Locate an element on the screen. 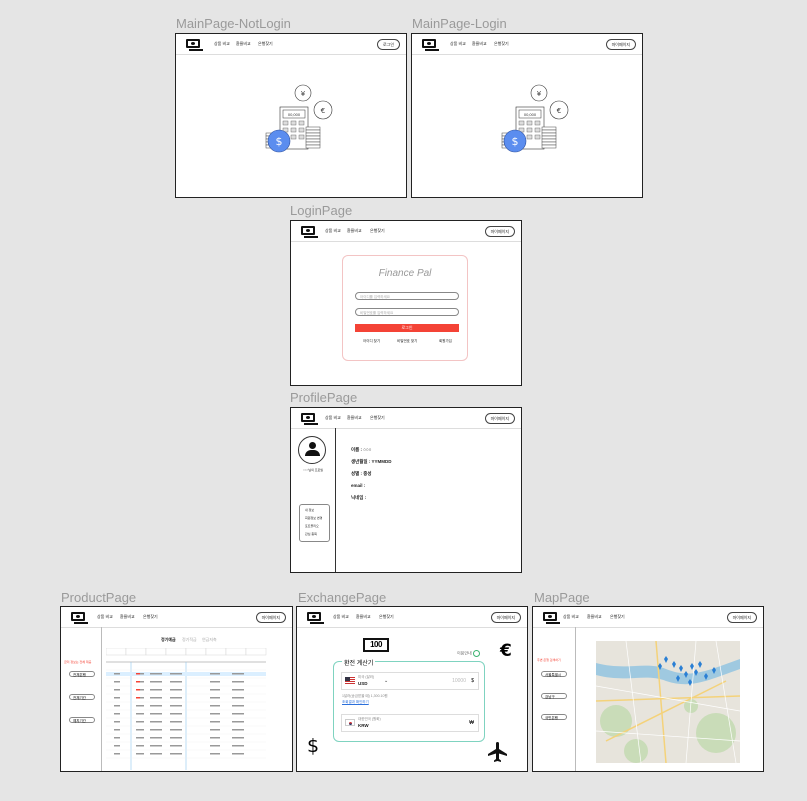  menu-portfolio: 포트폴리오 is located at coordinates (312, 526).